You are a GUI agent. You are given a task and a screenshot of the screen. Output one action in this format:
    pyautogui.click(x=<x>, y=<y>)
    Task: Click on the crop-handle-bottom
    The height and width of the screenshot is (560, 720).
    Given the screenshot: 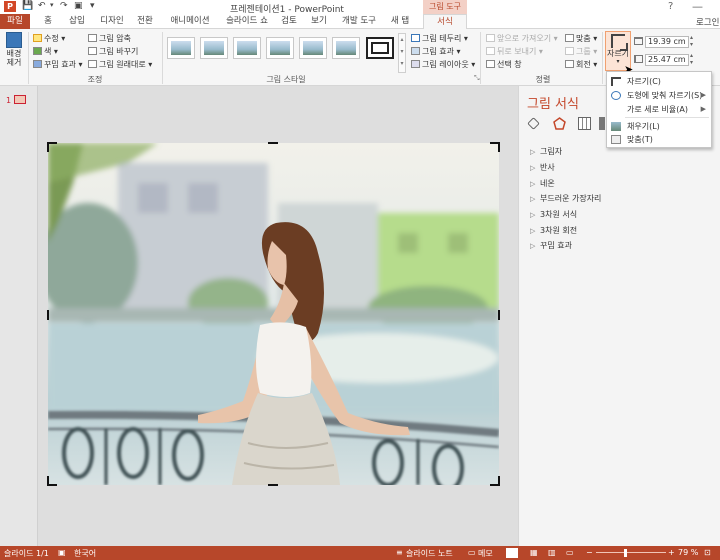 What is the action you would take?
    pyautogui.click(x=273, y=485)
    